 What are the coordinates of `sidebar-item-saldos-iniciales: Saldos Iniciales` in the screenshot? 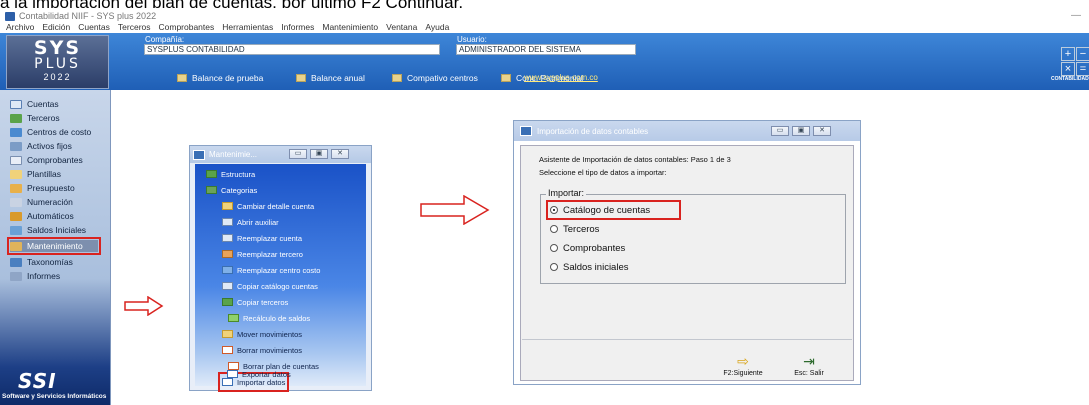 It's located at (48, 230).